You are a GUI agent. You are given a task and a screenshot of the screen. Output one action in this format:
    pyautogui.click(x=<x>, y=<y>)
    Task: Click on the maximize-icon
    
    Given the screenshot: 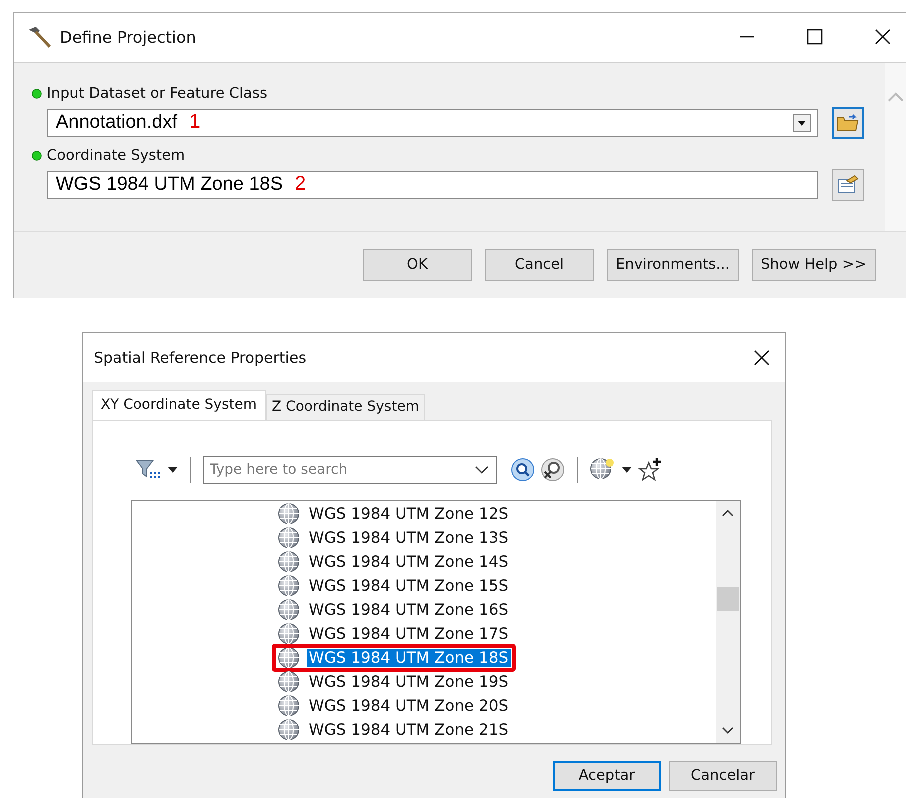 What is the action you would take?
    pyautogui.click(x=815, y=37)
    